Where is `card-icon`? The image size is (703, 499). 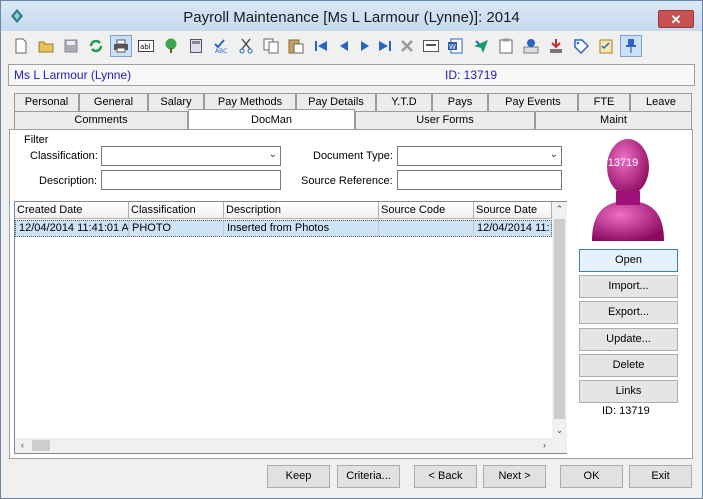
card-icon is located at coordinates (431, 46).